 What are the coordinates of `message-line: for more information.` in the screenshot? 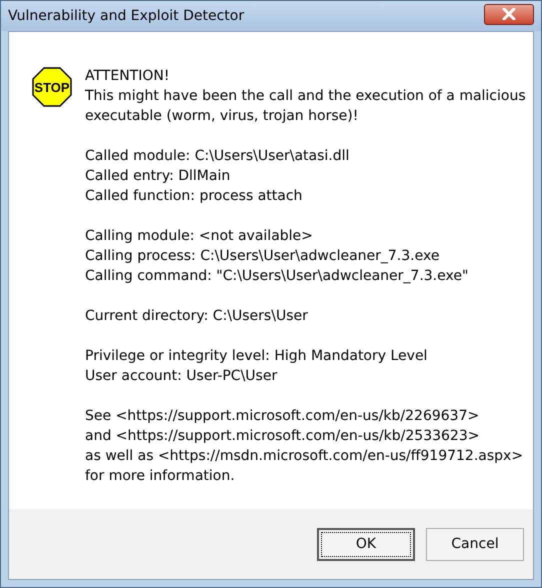 It's located at (160, 476).